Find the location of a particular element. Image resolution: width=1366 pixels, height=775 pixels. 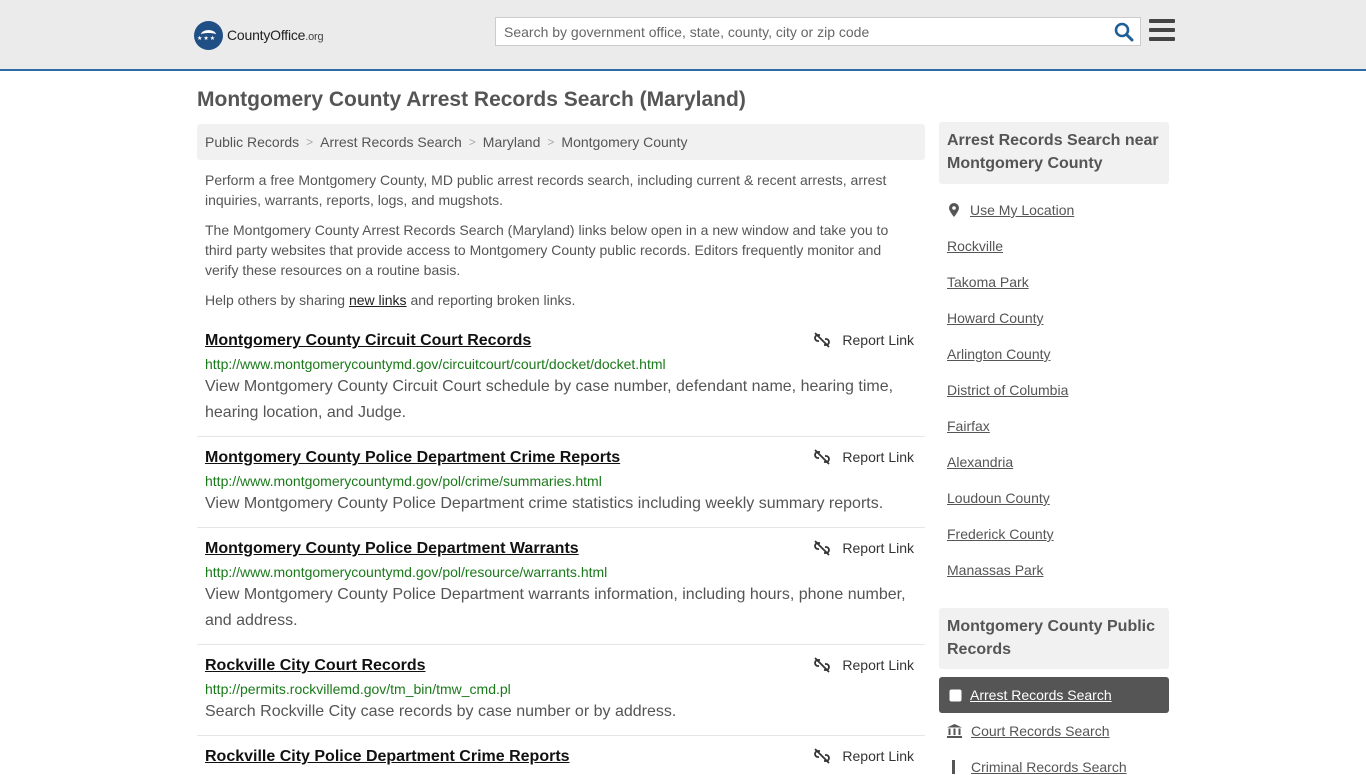

logo-name: CountyOffice is located at coordinates (266, 35).